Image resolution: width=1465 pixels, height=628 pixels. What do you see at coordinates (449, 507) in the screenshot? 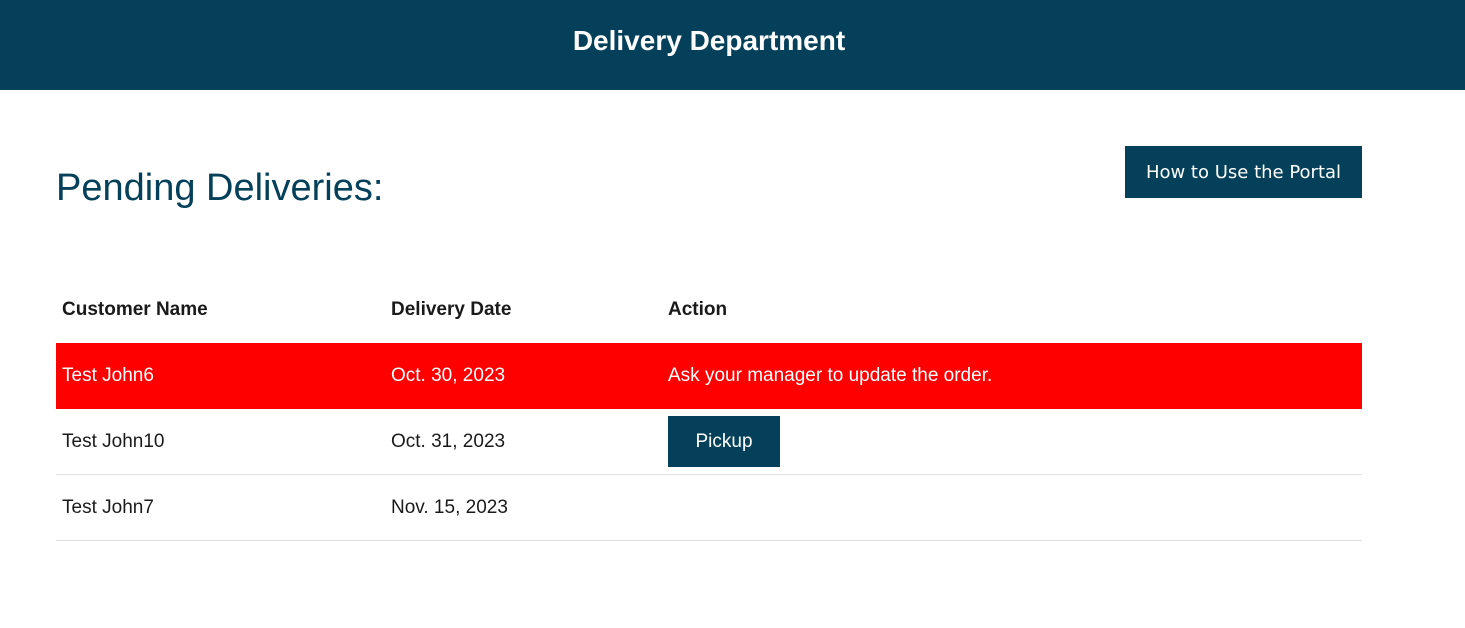
I see `delivery-date-cell: Nov. 15, 2023` at bounding box center [449, 507].